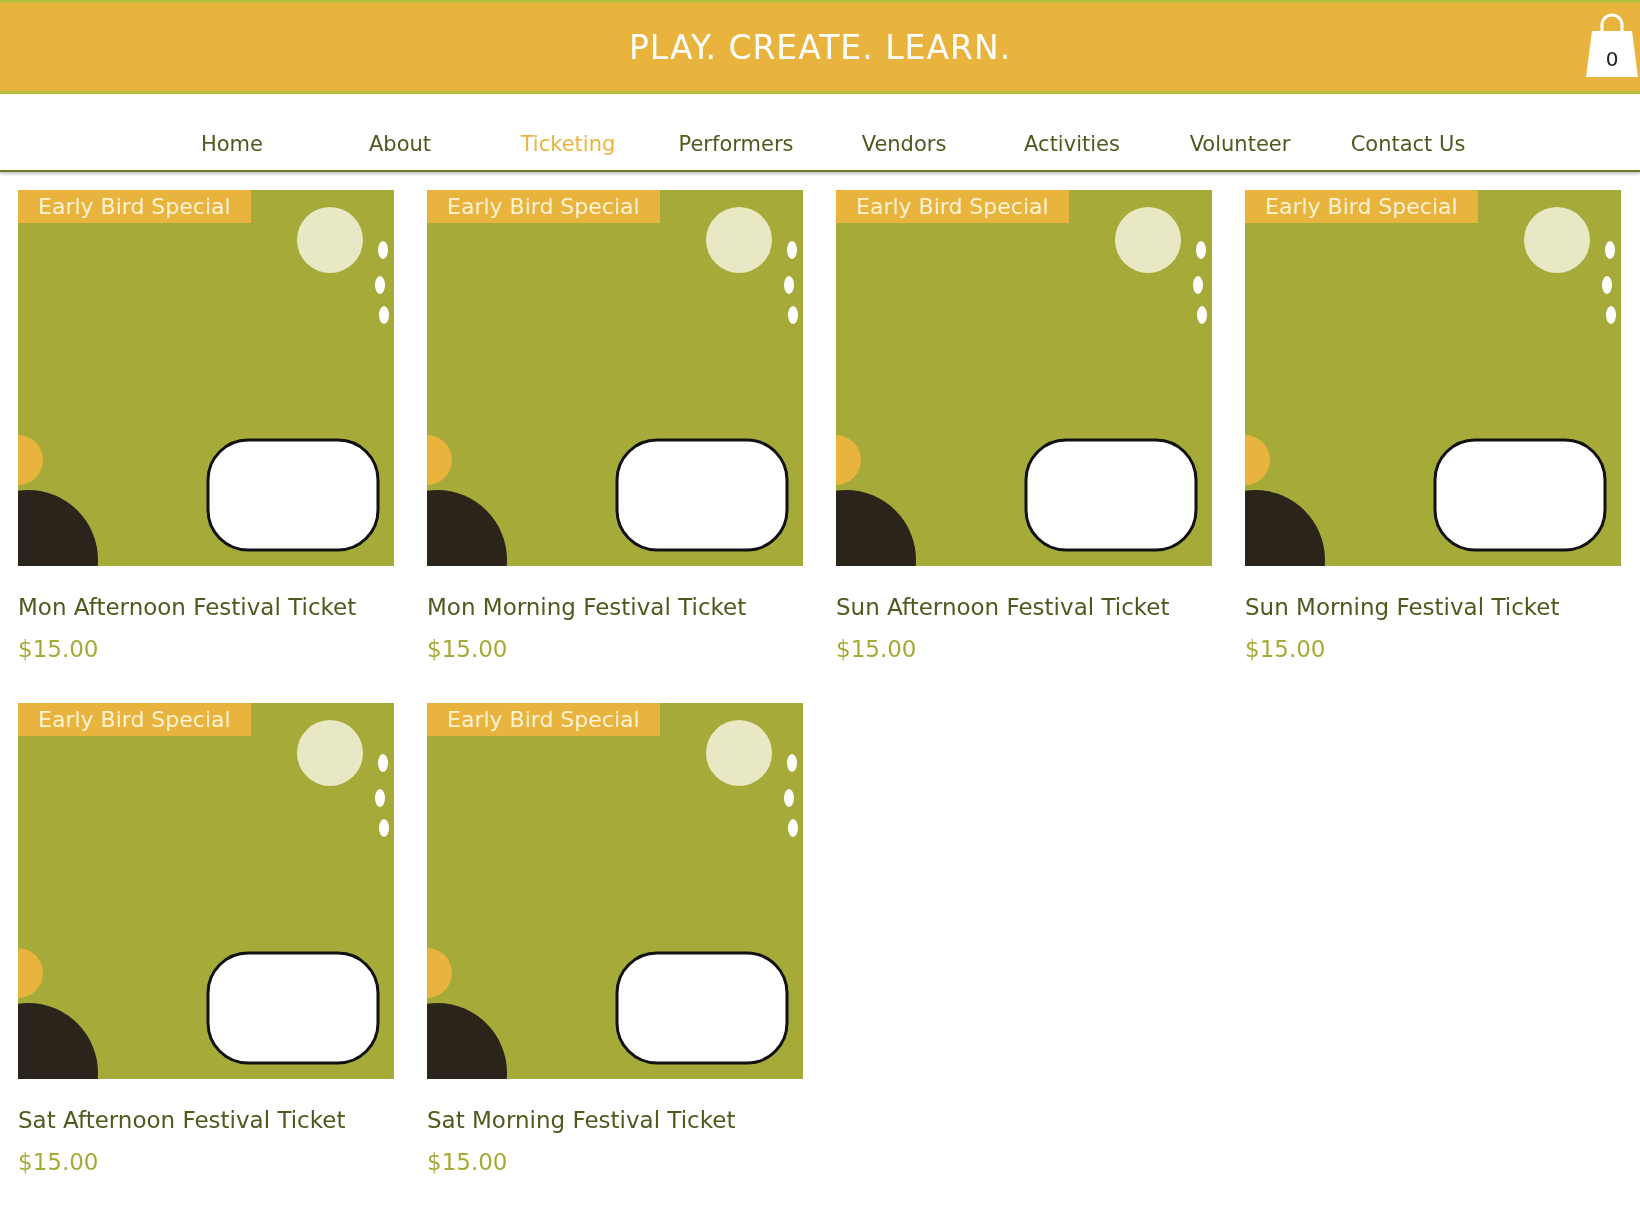 The height and width of the screenshot is (1221, 1640). What do you see at coordinates (206, 607) in the screenshot?
I see `product-name: Mon Afternoon Festival Ticket` at bounding box center [206, 607].